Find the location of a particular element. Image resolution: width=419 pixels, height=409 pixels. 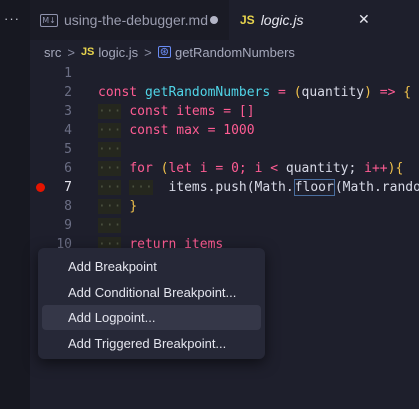

menu-item-add-breakpoint: Add Breakpoint is located at coordinates (151, 266).